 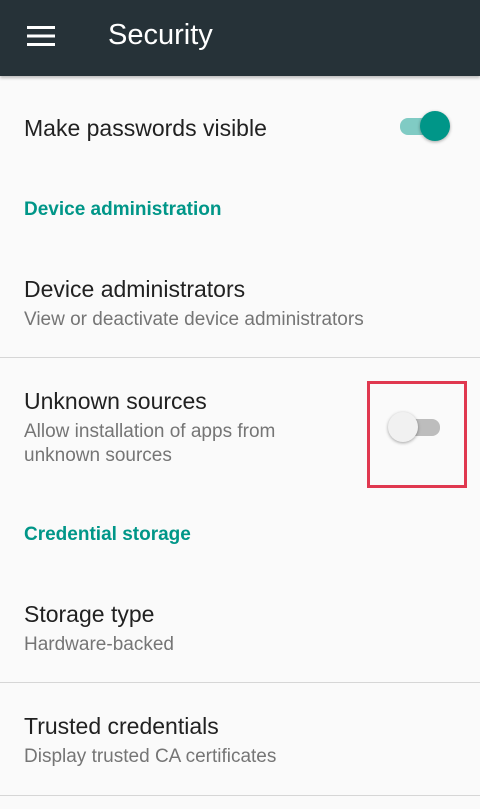 I want to click on page-title: Security, so click(x=160, y=35).